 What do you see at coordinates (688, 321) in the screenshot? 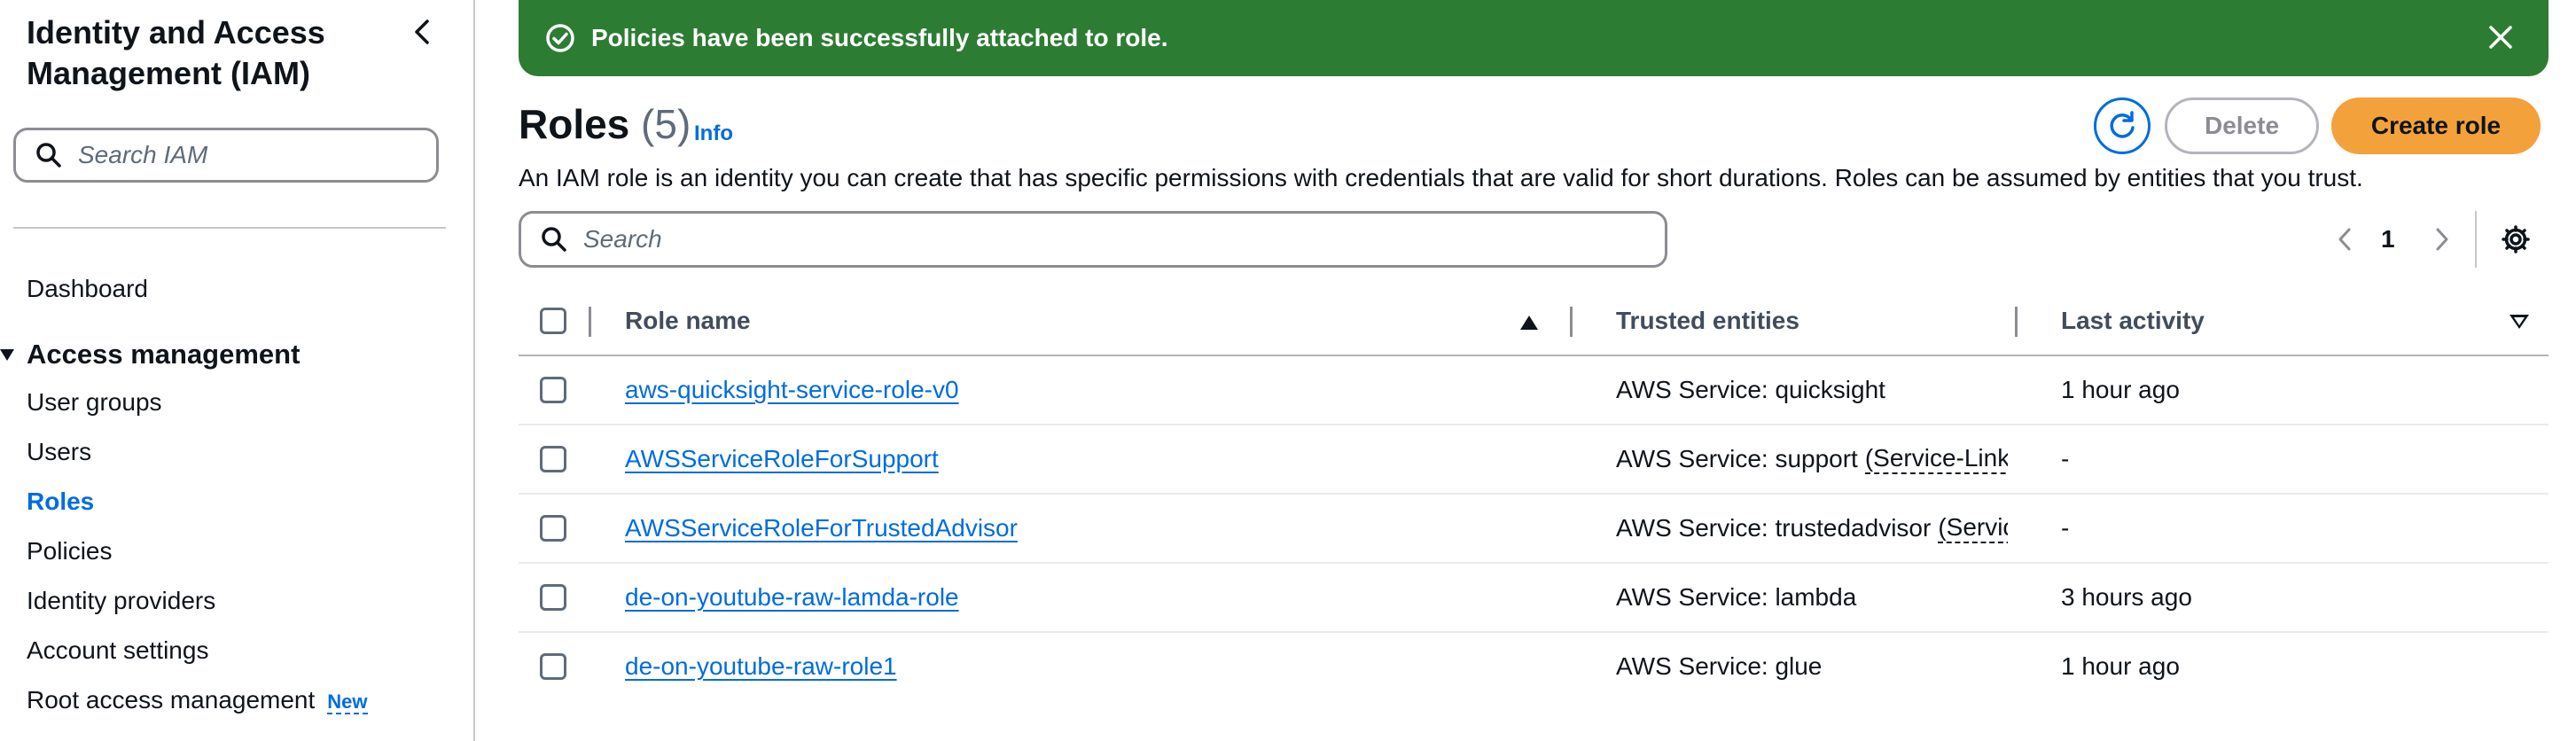
I see `column-header-role-name: Role name` at bounding box center [688, 321].